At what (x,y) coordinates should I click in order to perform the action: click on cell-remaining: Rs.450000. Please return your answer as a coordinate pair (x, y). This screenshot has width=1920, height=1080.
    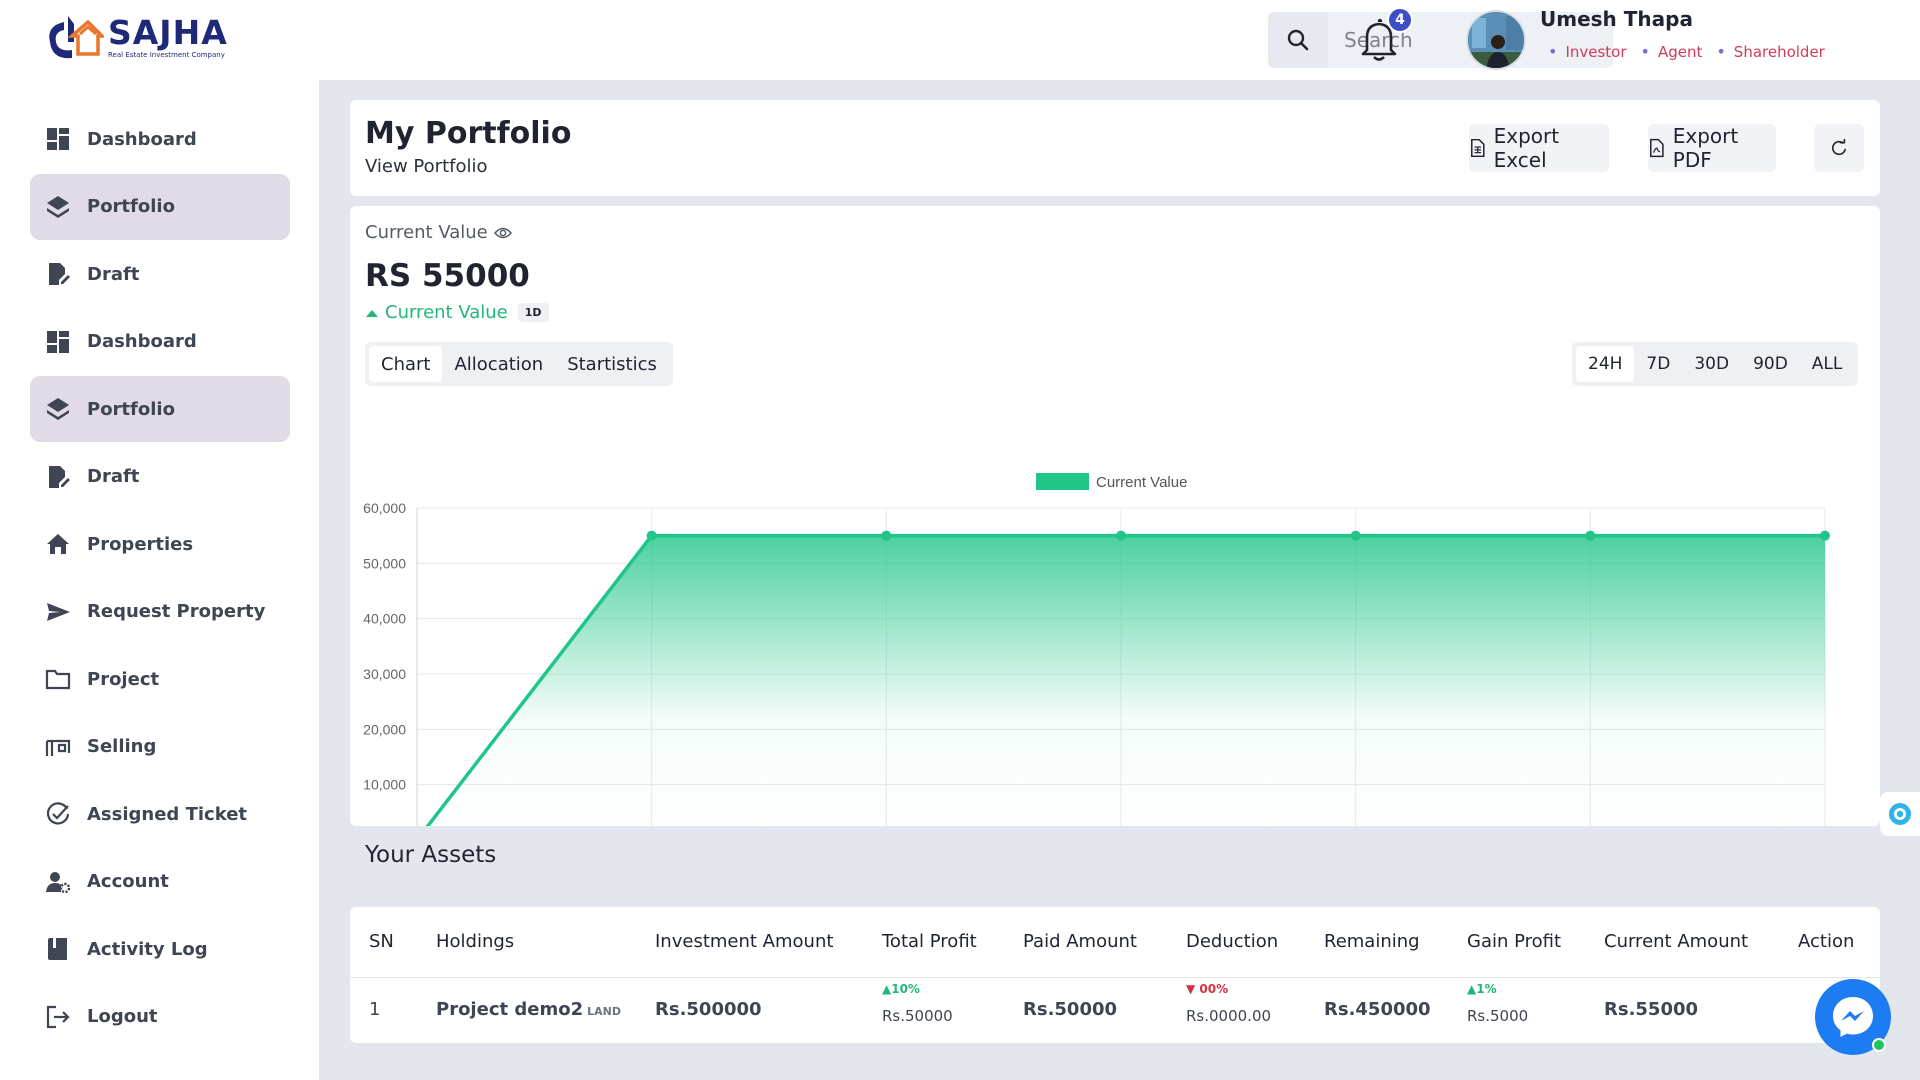
    Looking at the image, I should click on (1377, 1009).